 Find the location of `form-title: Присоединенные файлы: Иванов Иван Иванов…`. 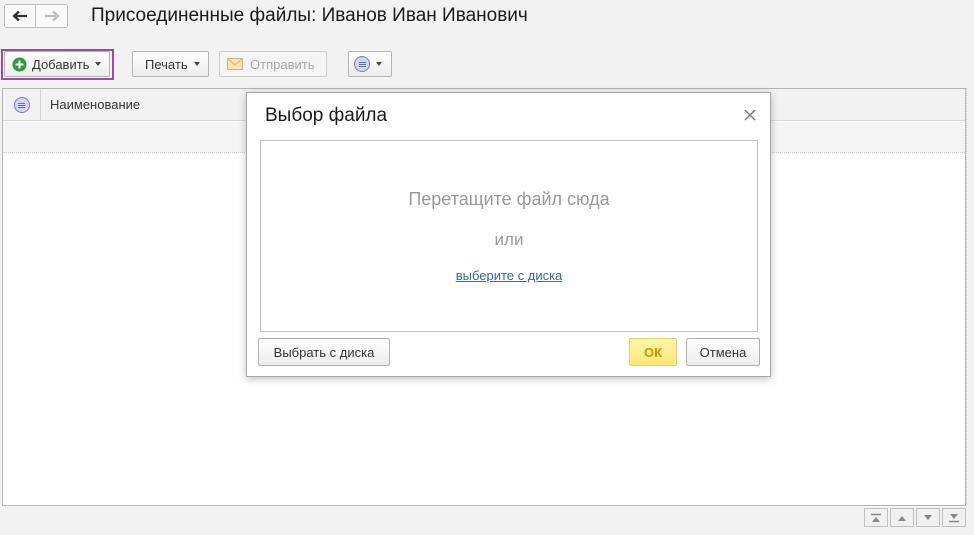

form-title: Присоединенные файлы: Иванов Иван Иванов… is located at coordinates (309, 15).